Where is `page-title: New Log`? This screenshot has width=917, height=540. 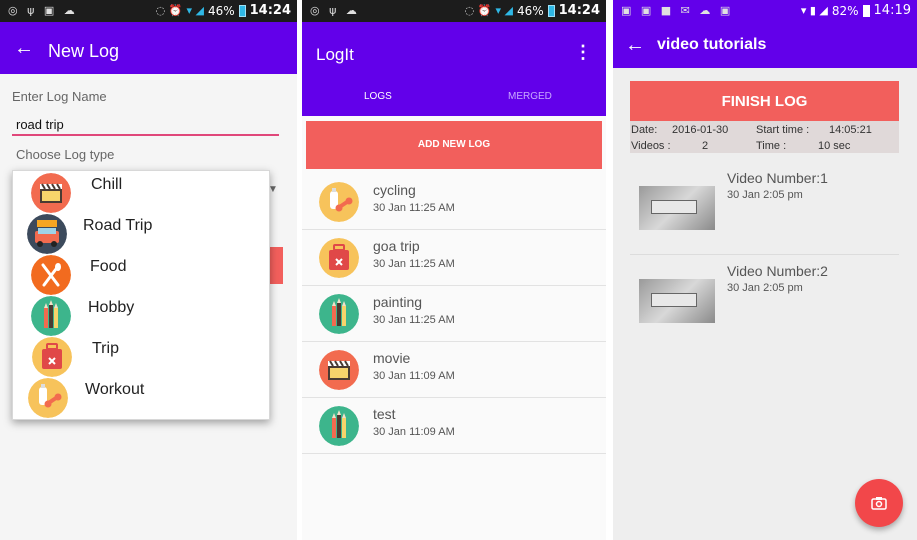 page-title: New Log is located at coordinates (84, 51).